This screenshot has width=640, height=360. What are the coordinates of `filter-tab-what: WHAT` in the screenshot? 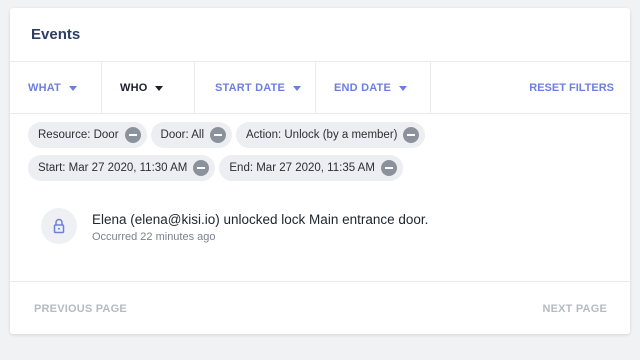 It's located at (56, 87).